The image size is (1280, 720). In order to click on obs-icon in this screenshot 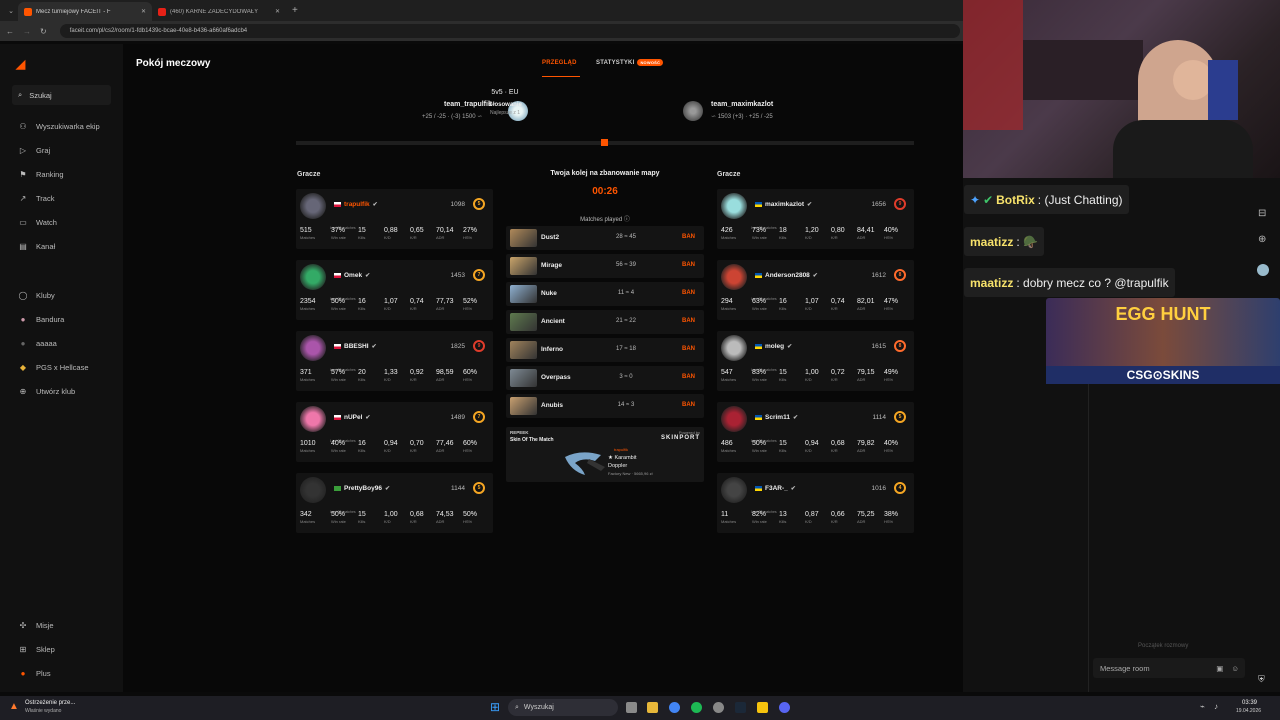, I will do `click(718, 707)`.